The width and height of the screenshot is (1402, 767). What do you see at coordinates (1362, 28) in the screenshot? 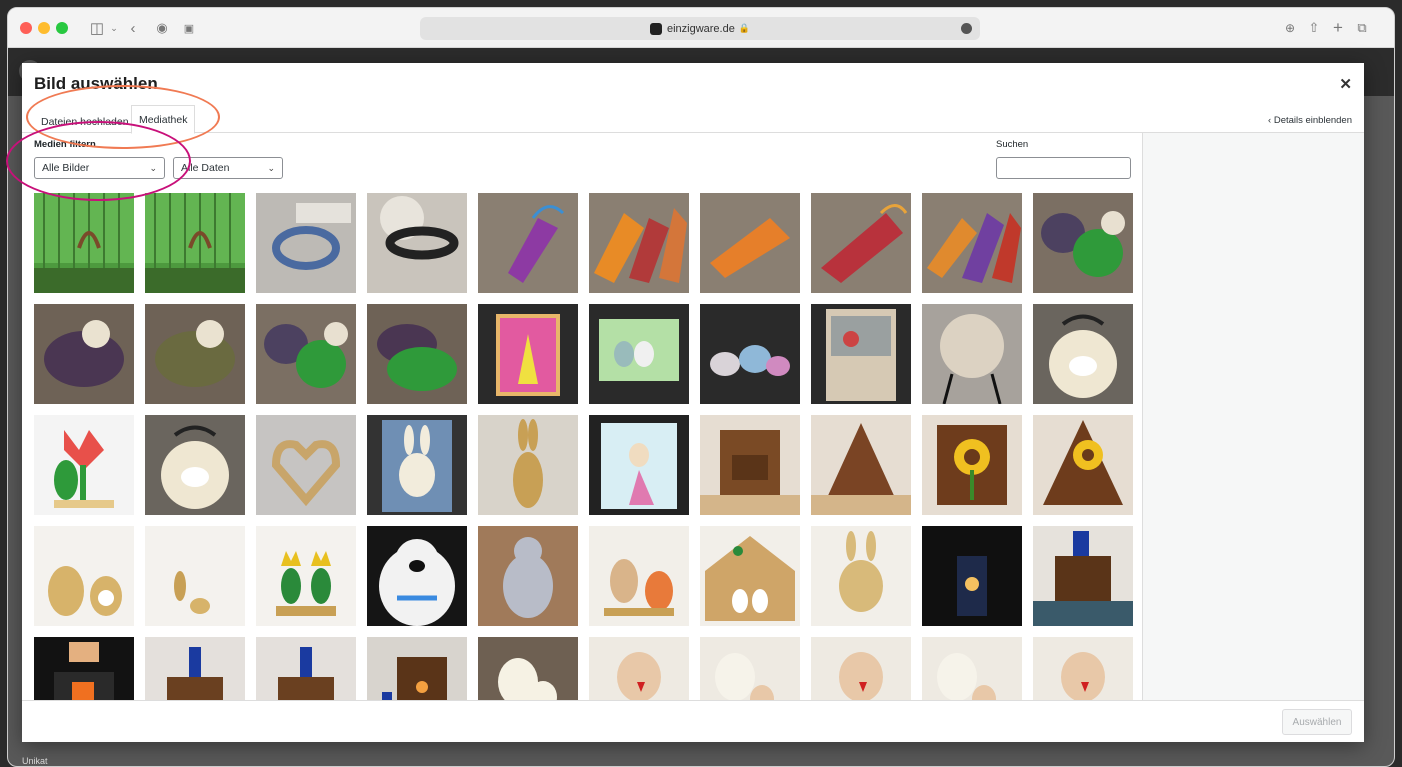
I see `tab-overview-icon: ⧉` at bounding box center [1362, 28].